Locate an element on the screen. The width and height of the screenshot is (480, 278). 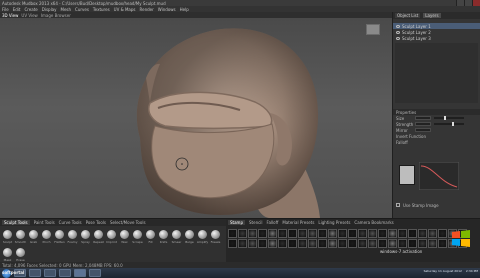
brush-repeat: Repeat is located at coordinates (98, 238).